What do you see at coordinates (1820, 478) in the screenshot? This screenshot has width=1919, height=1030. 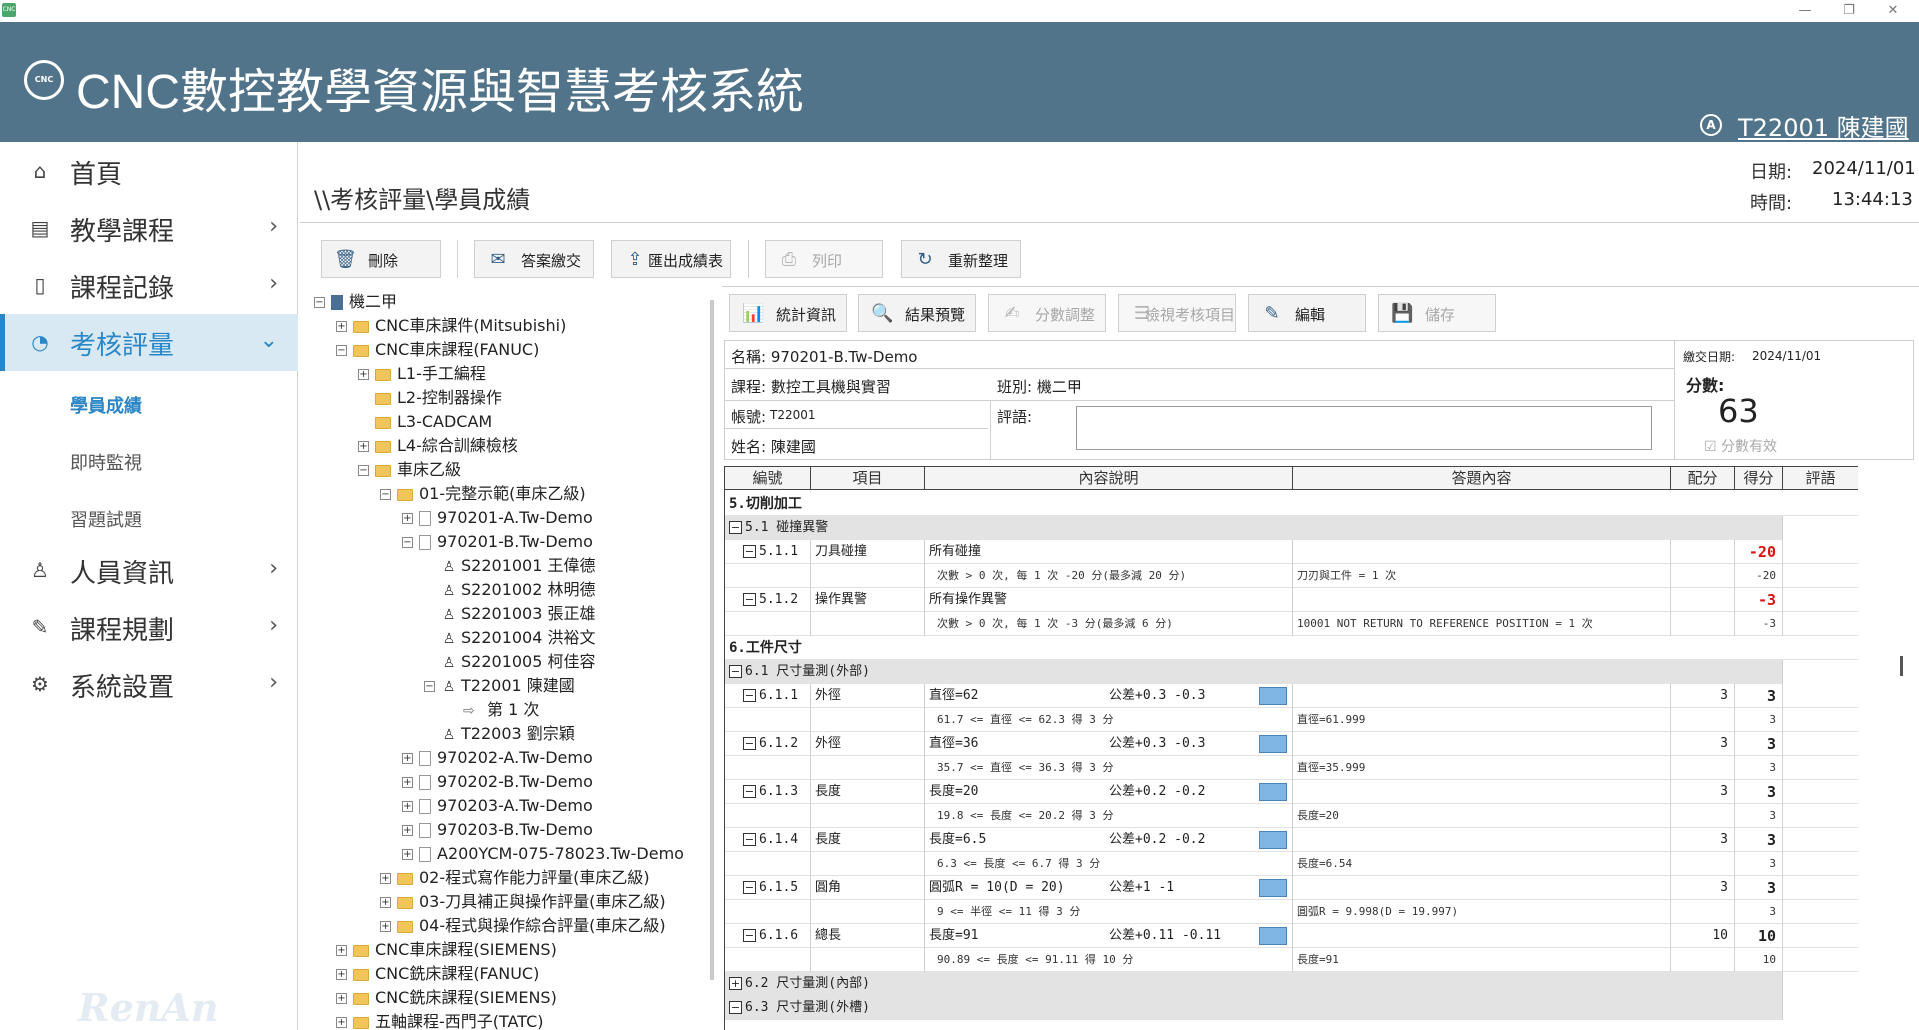 I see `column-header: 評語` at bounding box center [1820, 478].